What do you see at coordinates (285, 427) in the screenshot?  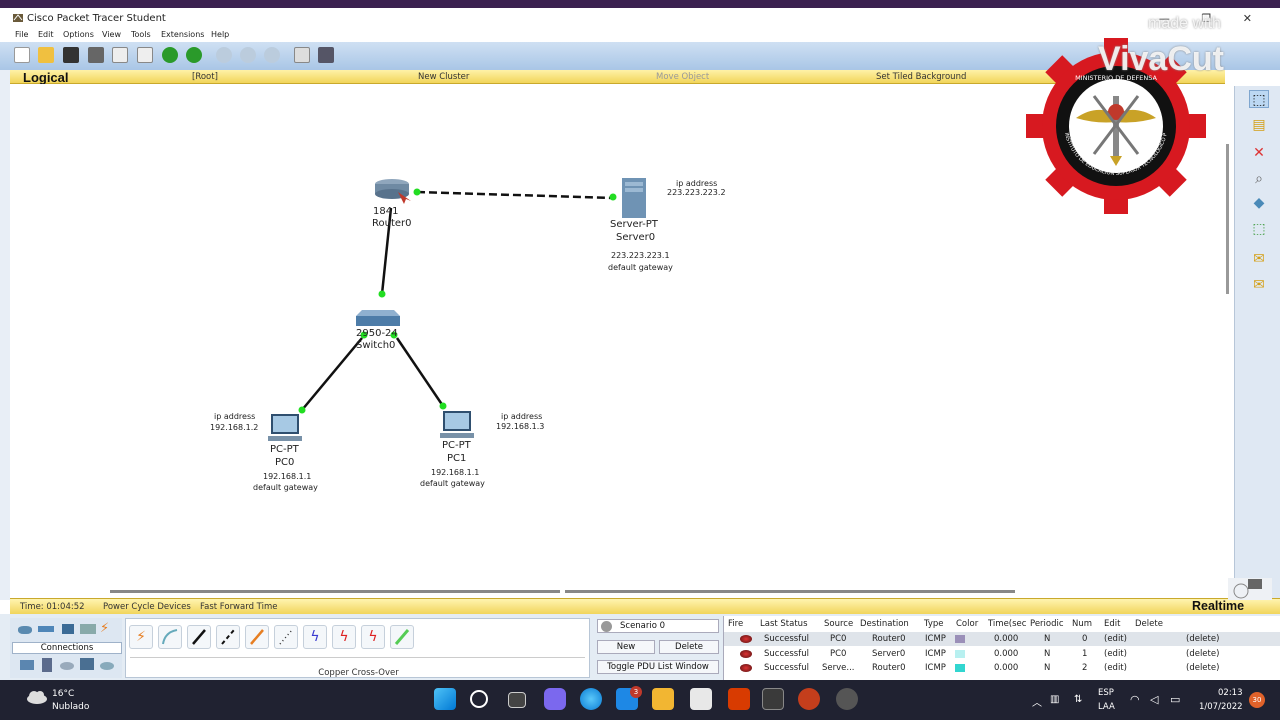 I see `pc0-icon` at bounding box center [285, 427].